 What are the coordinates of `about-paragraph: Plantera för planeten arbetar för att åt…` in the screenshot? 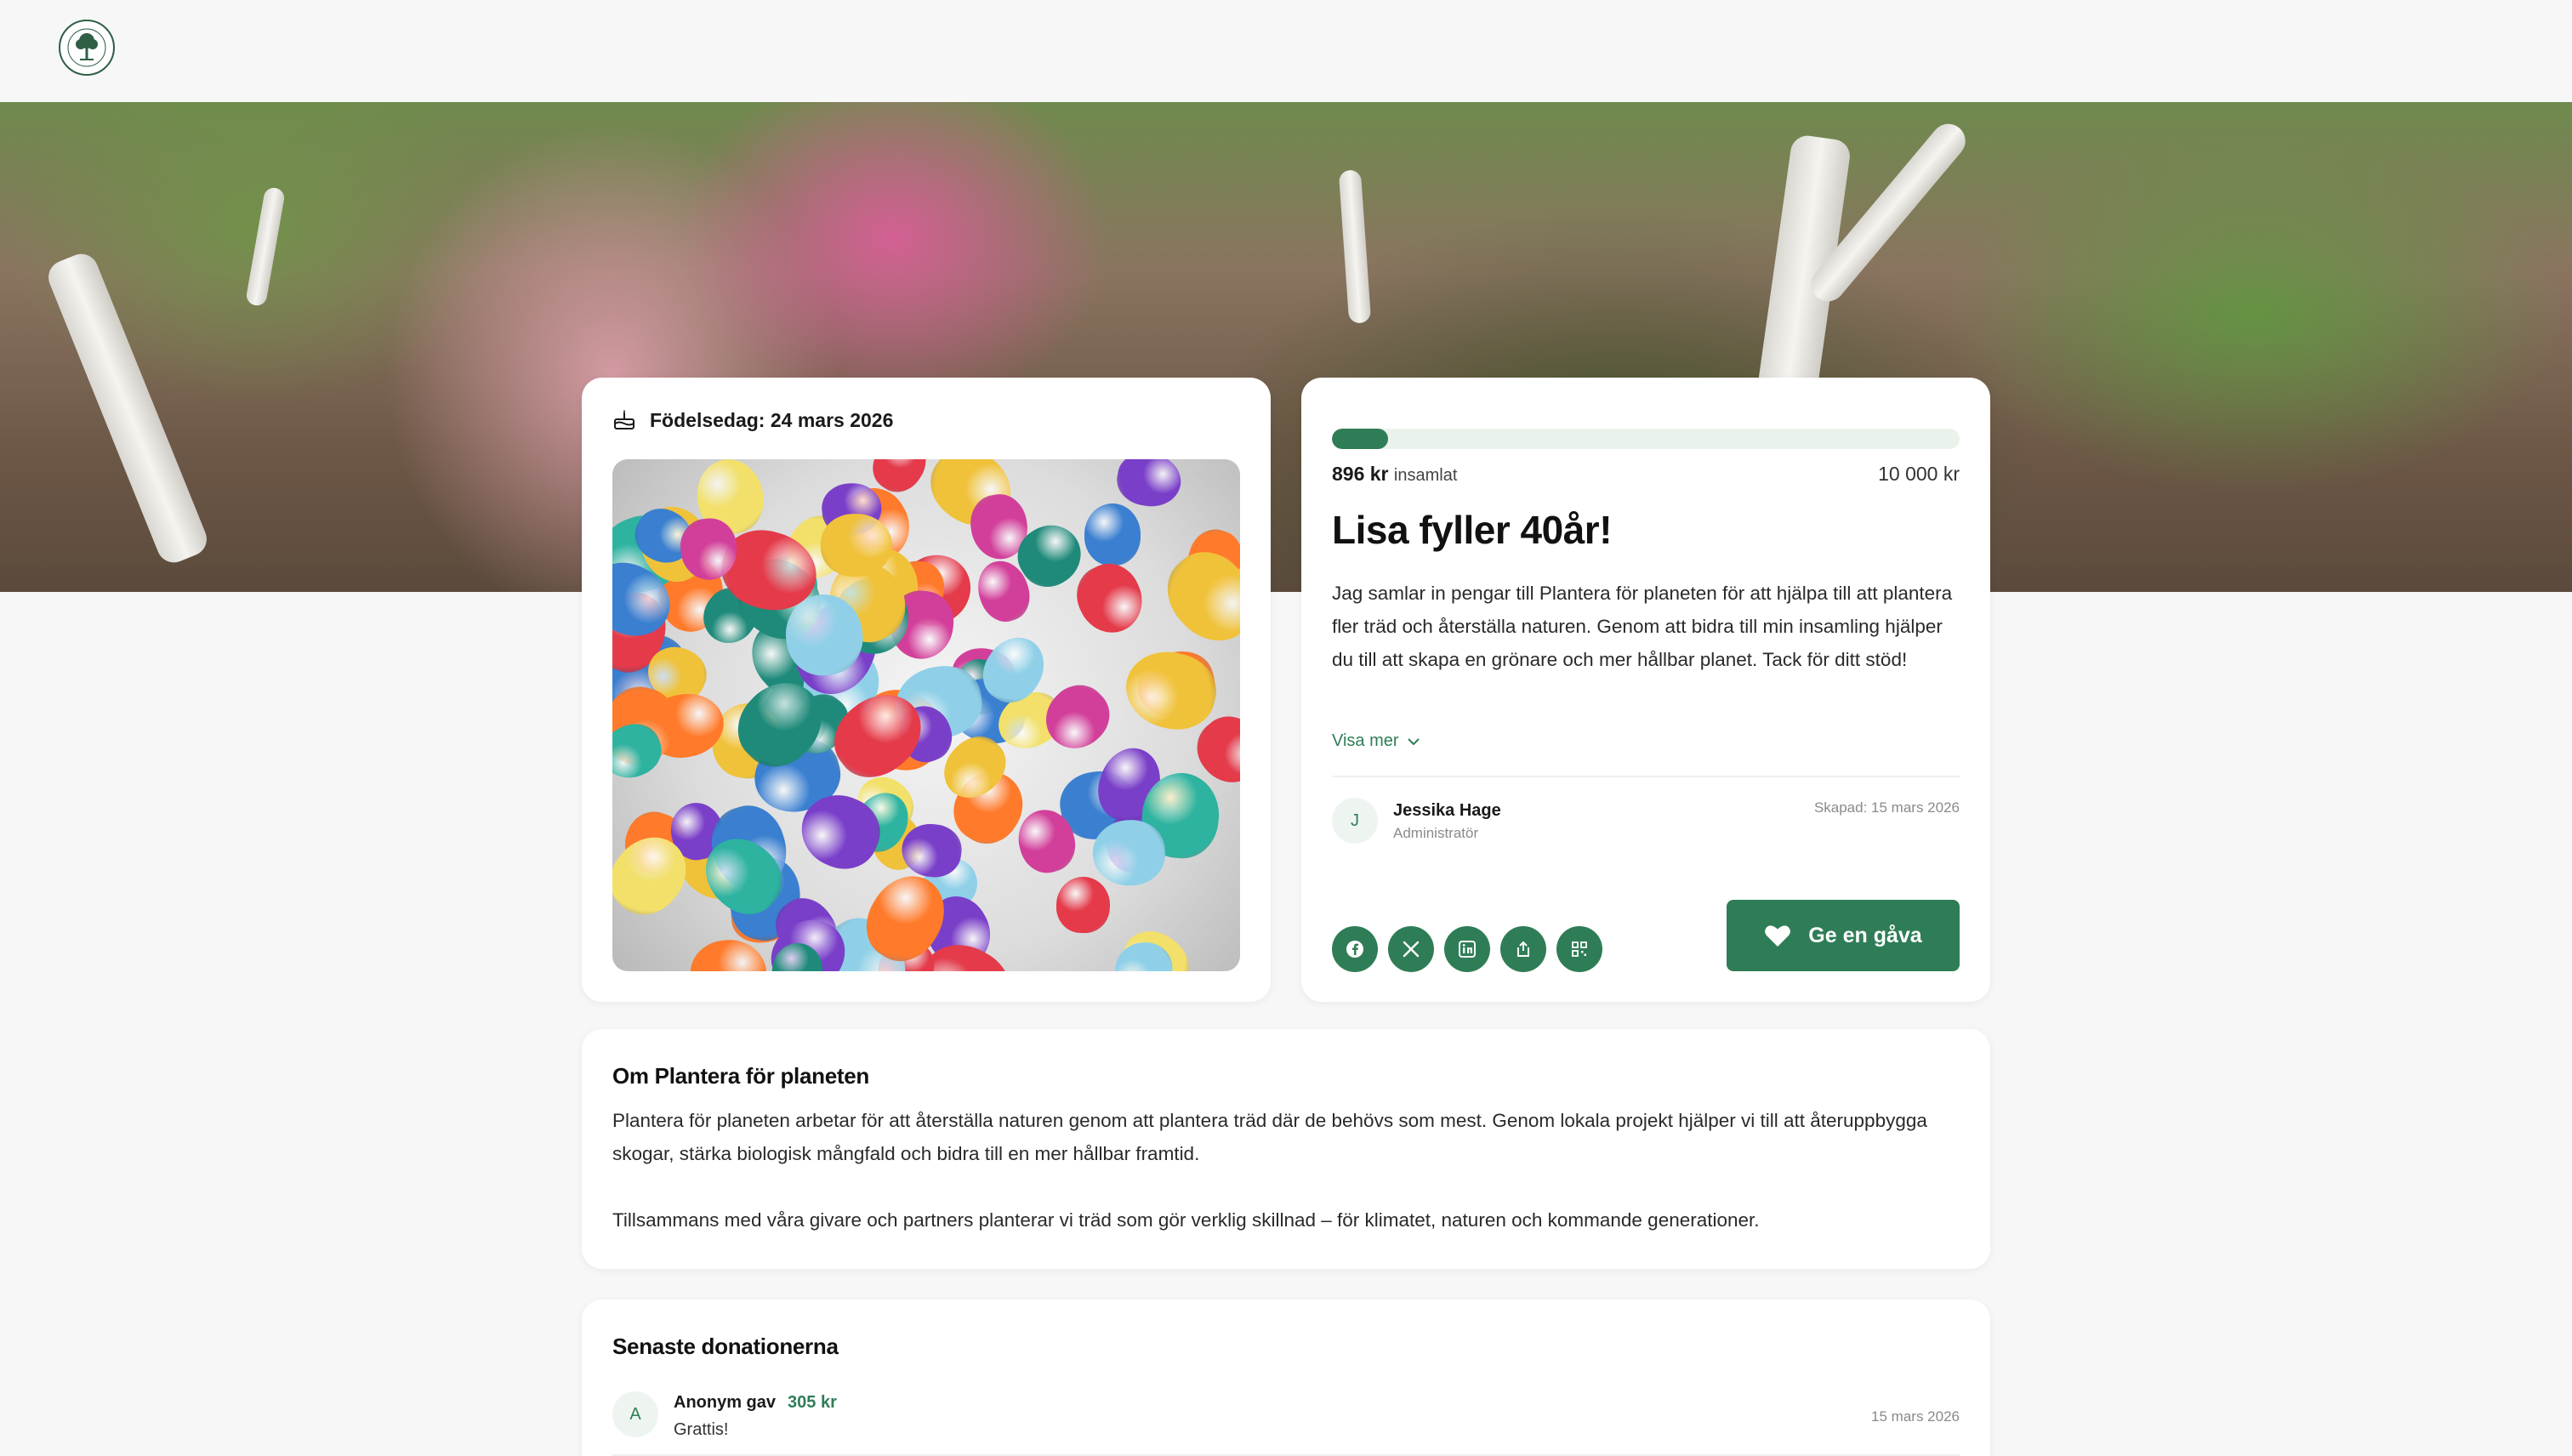 It's located at (1270, 1137).